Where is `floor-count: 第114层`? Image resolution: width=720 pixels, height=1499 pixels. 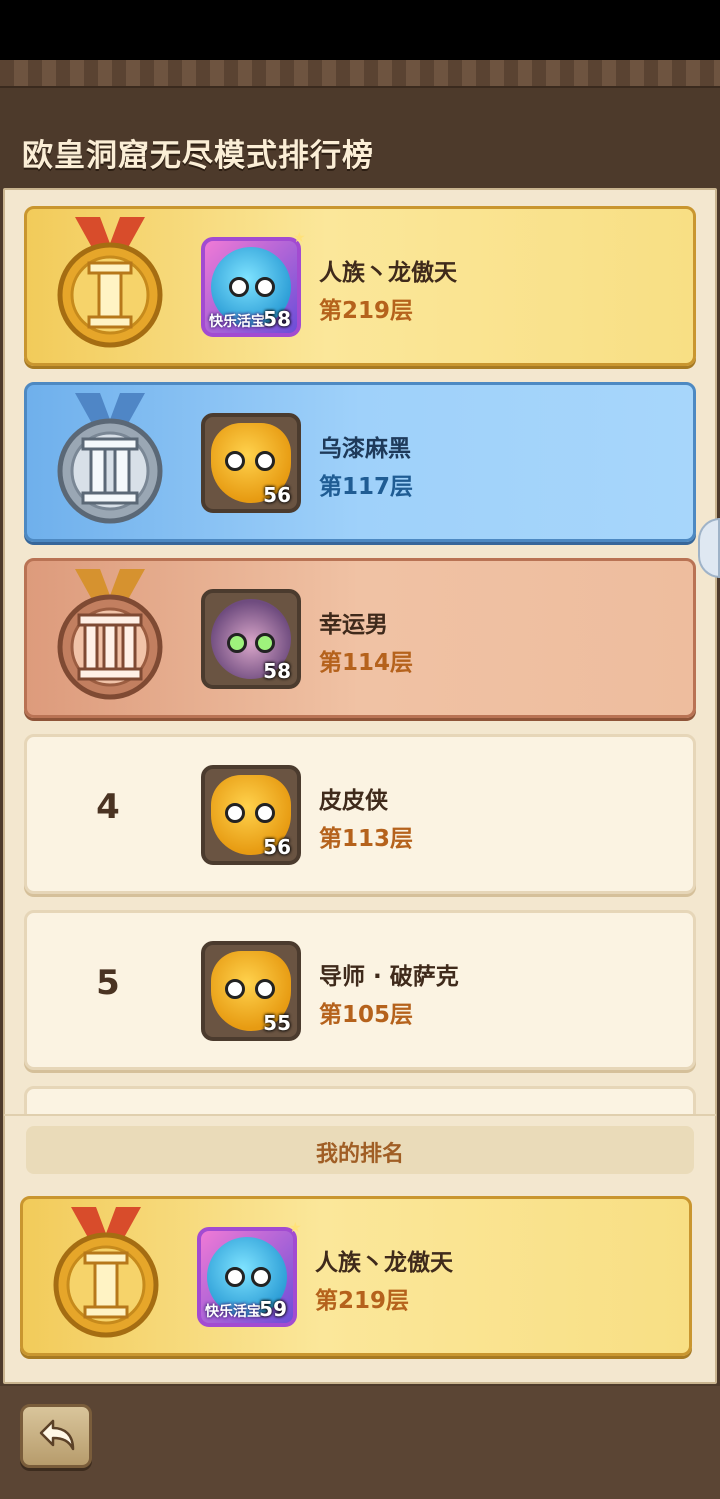 floor-count: 第114层 is located at coordinates (366, 663).